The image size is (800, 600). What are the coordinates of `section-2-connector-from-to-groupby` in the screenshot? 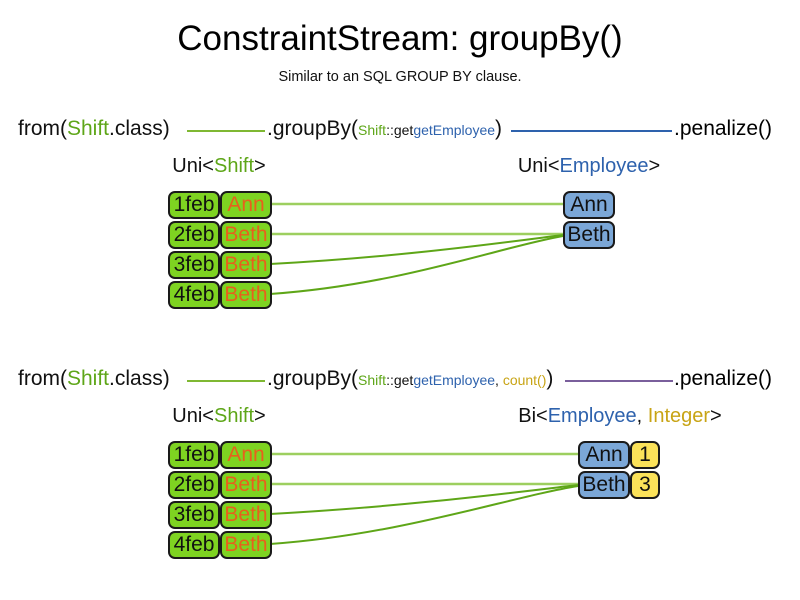 It's located at (226, 381).